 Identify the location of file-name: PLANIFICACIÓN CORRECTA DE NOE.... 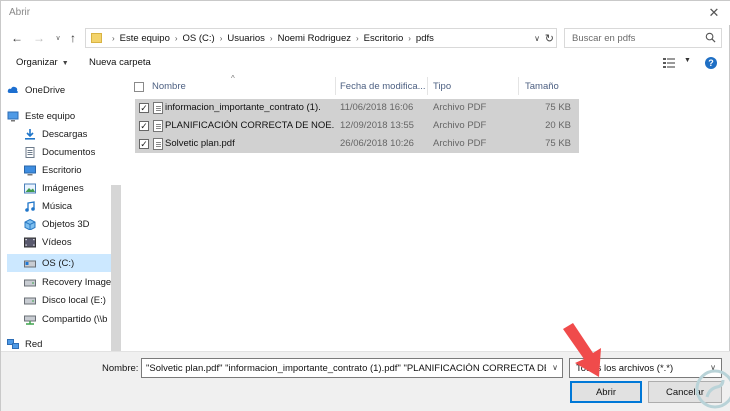
(250, 125).